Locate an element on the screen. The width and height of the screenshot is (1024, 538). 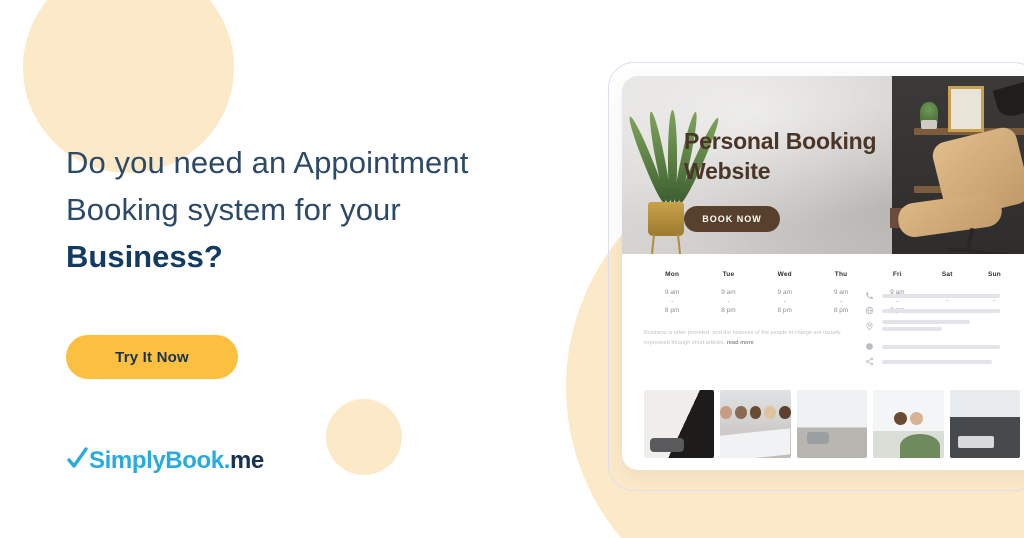
day-header: Sun is located at coordinates (994, 274).